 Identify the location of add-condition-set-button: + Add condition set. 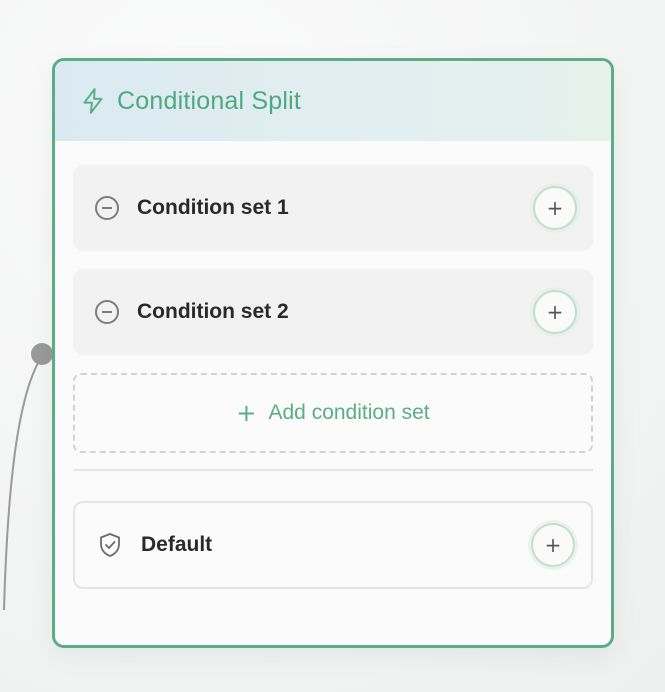
(333, 413).